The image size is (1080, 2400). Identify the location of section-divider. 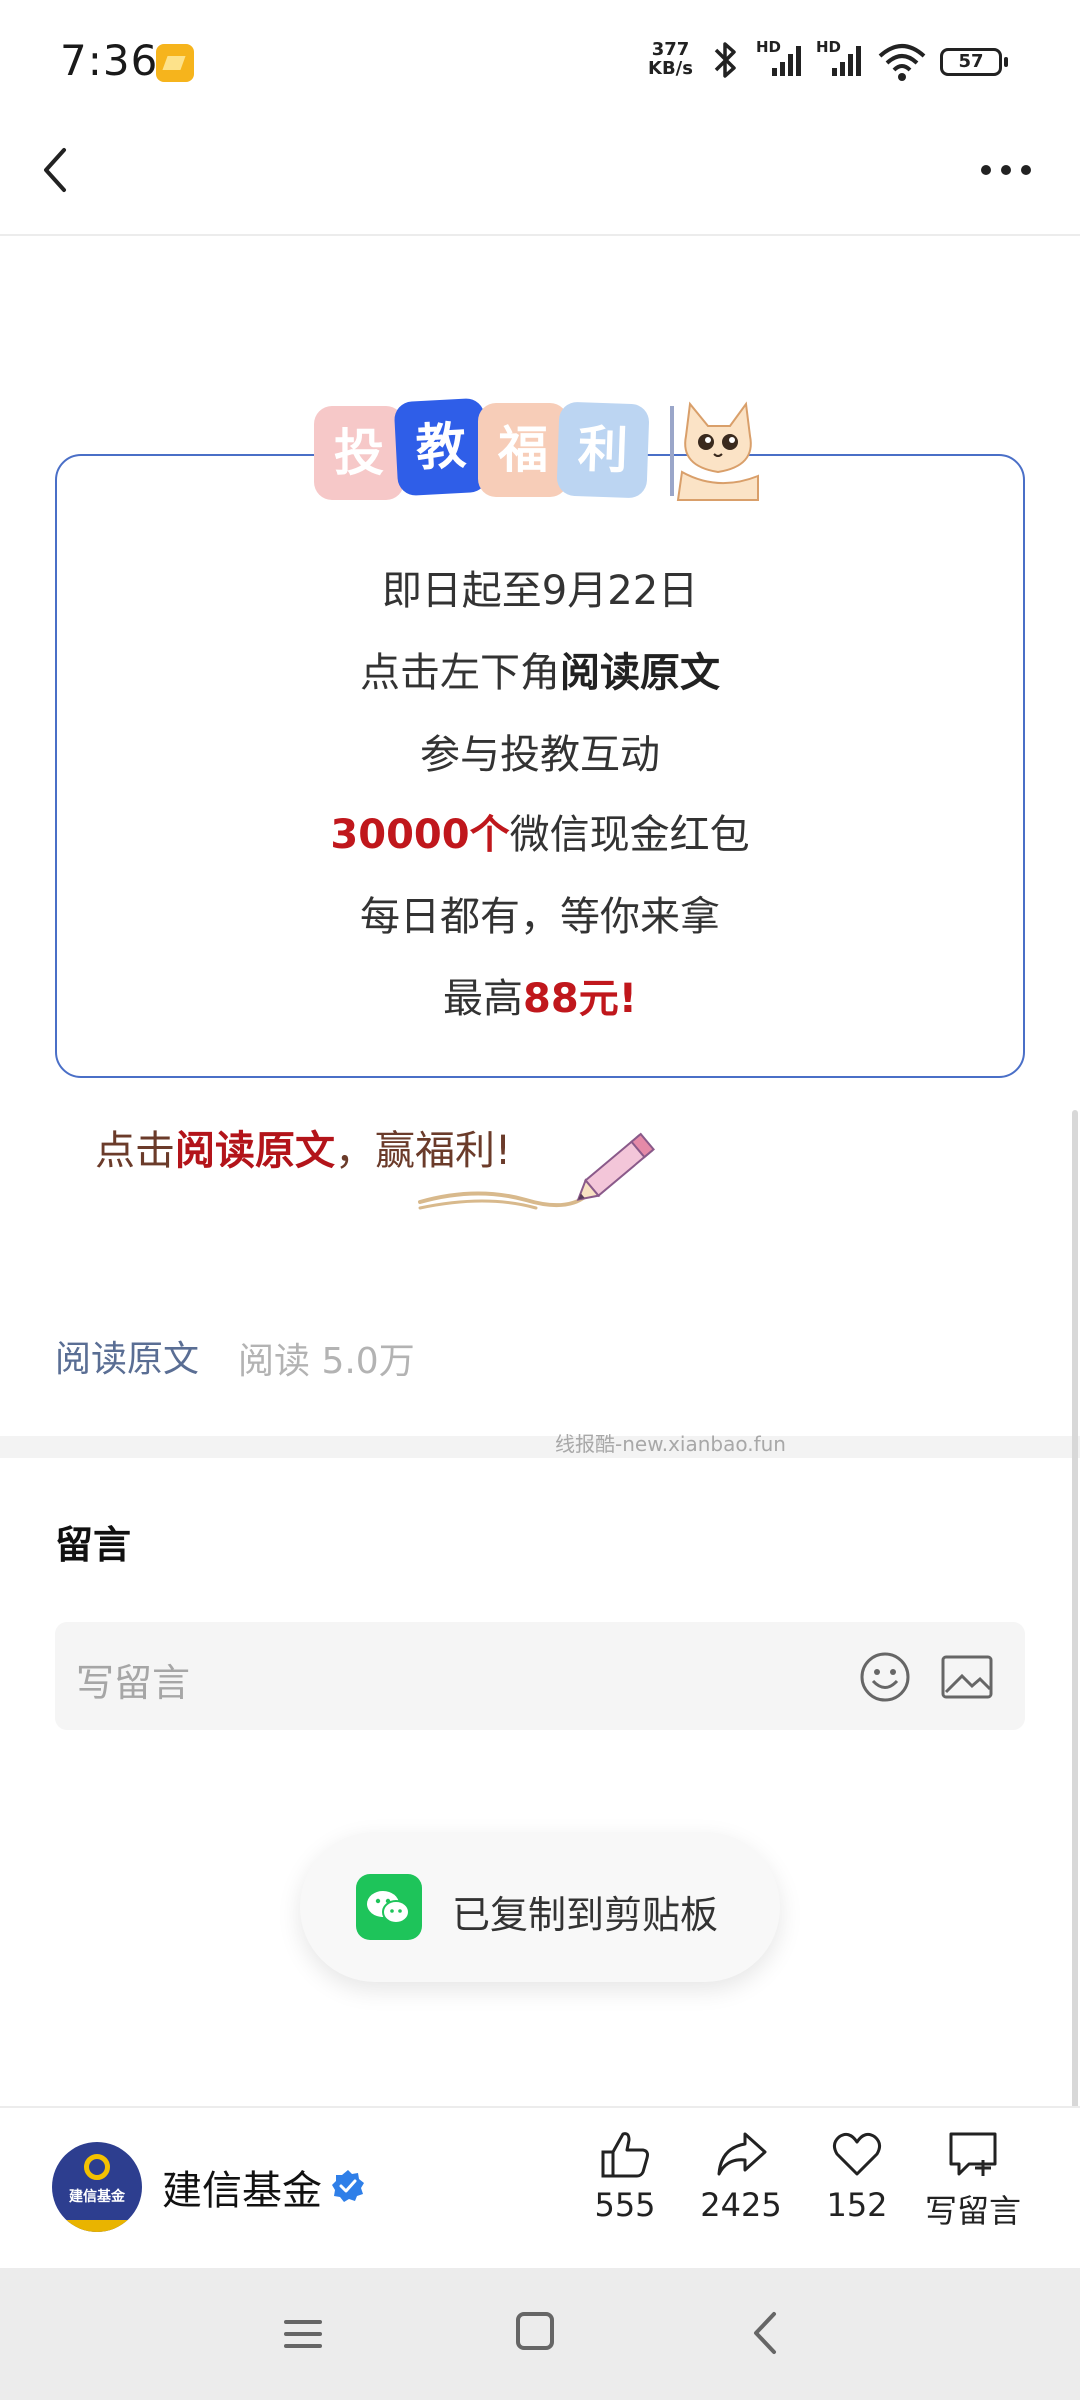
(540, 1447).